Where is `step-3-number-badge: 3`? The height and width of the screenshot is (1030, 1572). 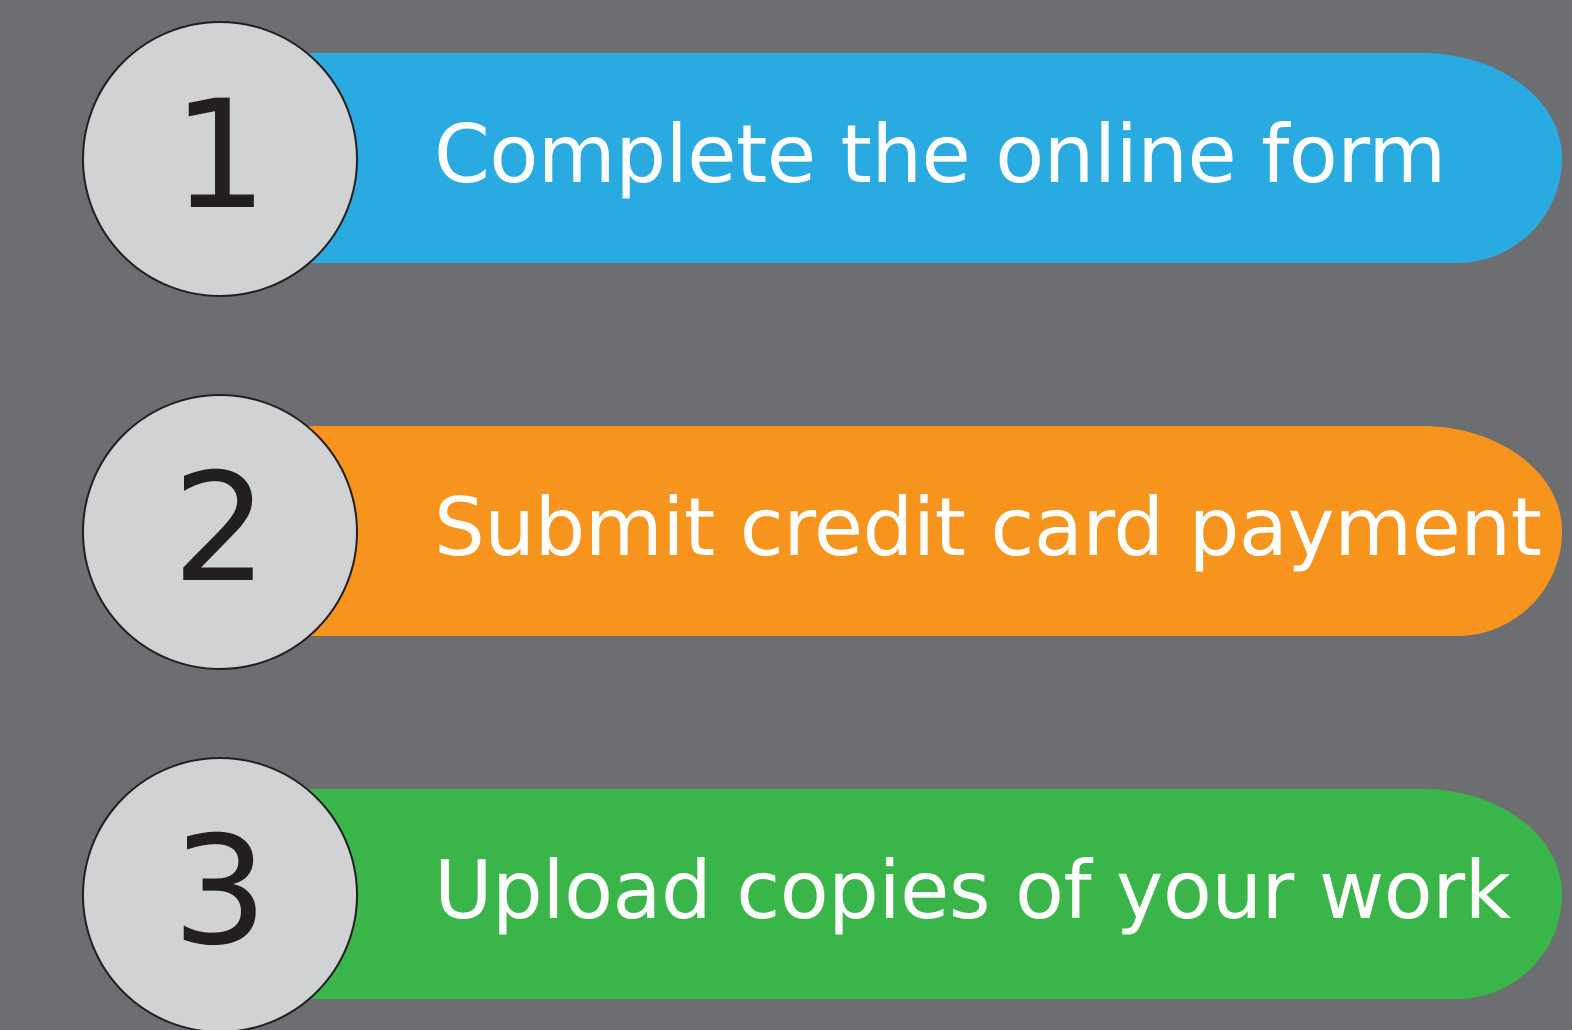
step-3-number-badge: 3 is located at coordinates (220, 893).